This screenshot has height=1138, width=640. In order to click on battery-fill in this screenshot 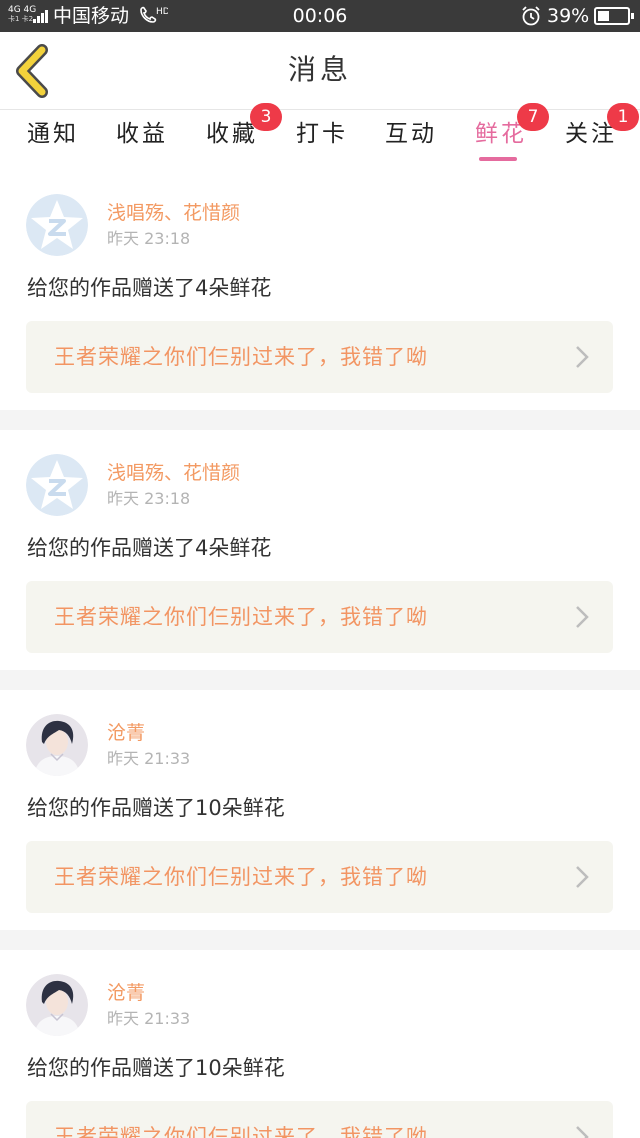, I will do `click(603, 16)`.